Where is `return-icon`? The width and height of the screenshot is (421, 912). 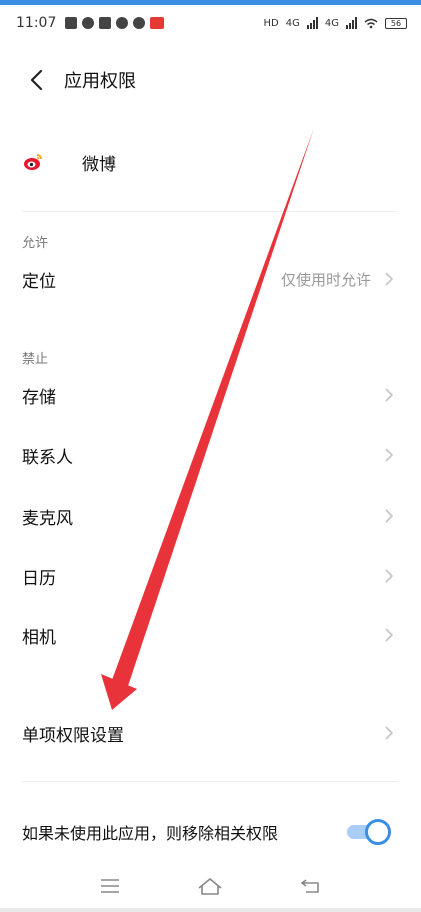
return-icon is located at coordinates (310, 886).